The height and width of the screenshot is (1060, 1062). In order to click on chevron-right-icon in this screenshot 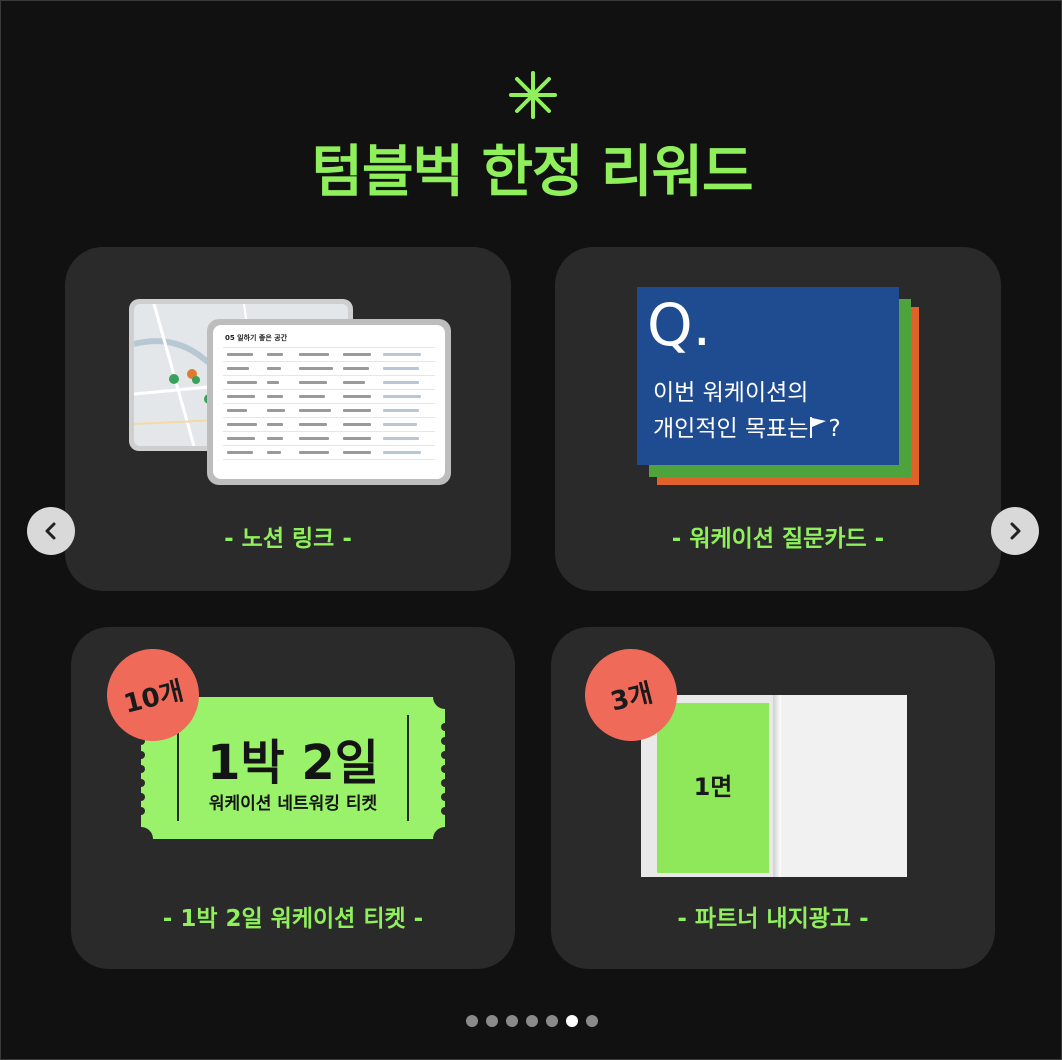, I will do `click(1015, 531)`.